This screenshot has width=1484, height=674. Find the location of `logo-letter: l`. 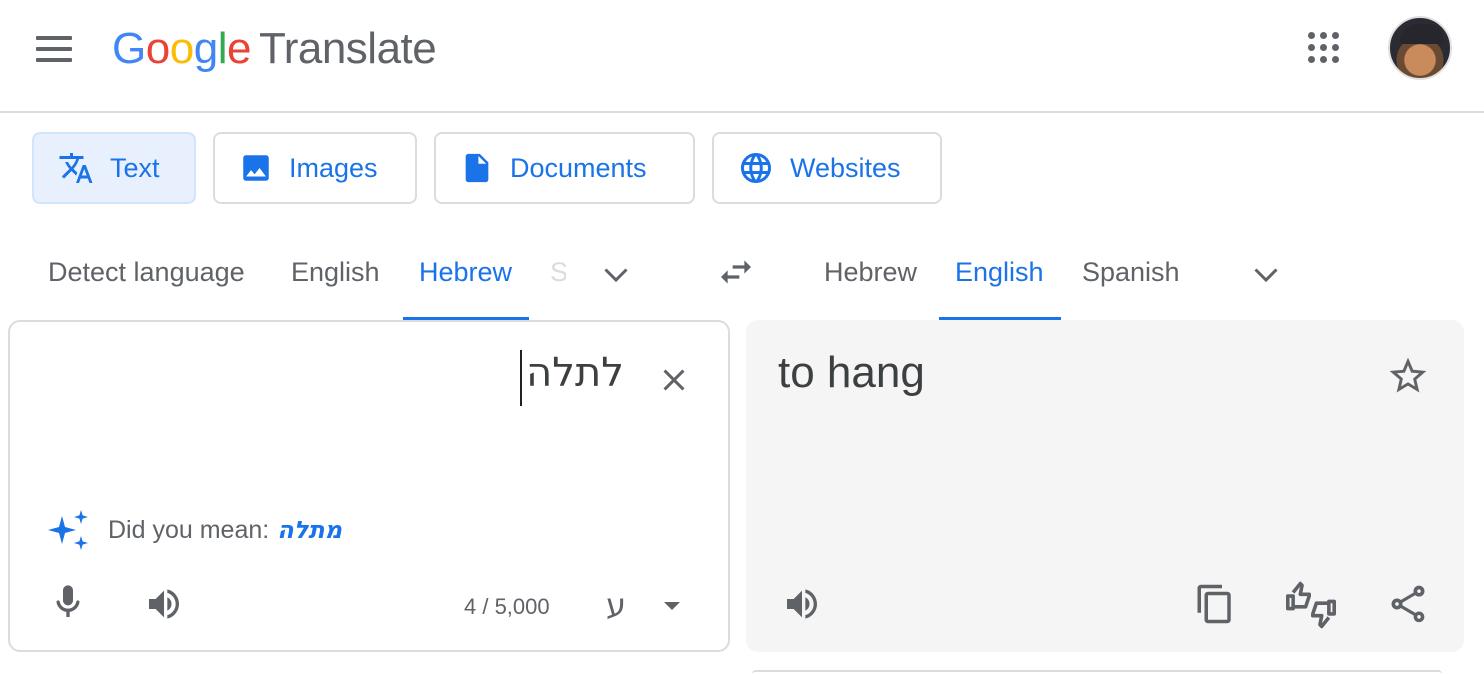

logo-letter: l is located at coordinates (222, 48).